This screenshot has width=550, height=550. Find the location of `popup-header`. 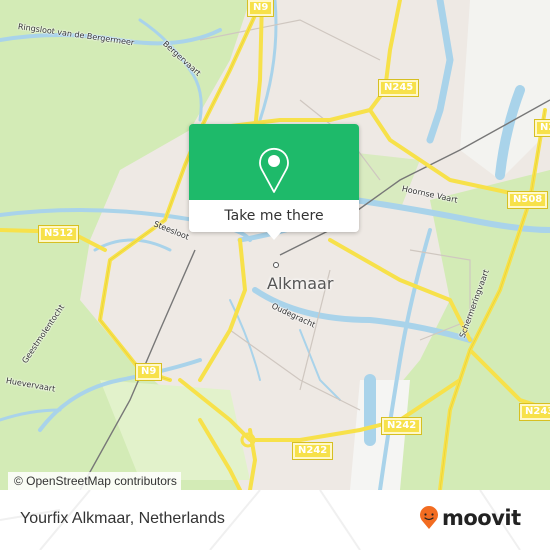

popup-header is located at coordinates (274, 162).